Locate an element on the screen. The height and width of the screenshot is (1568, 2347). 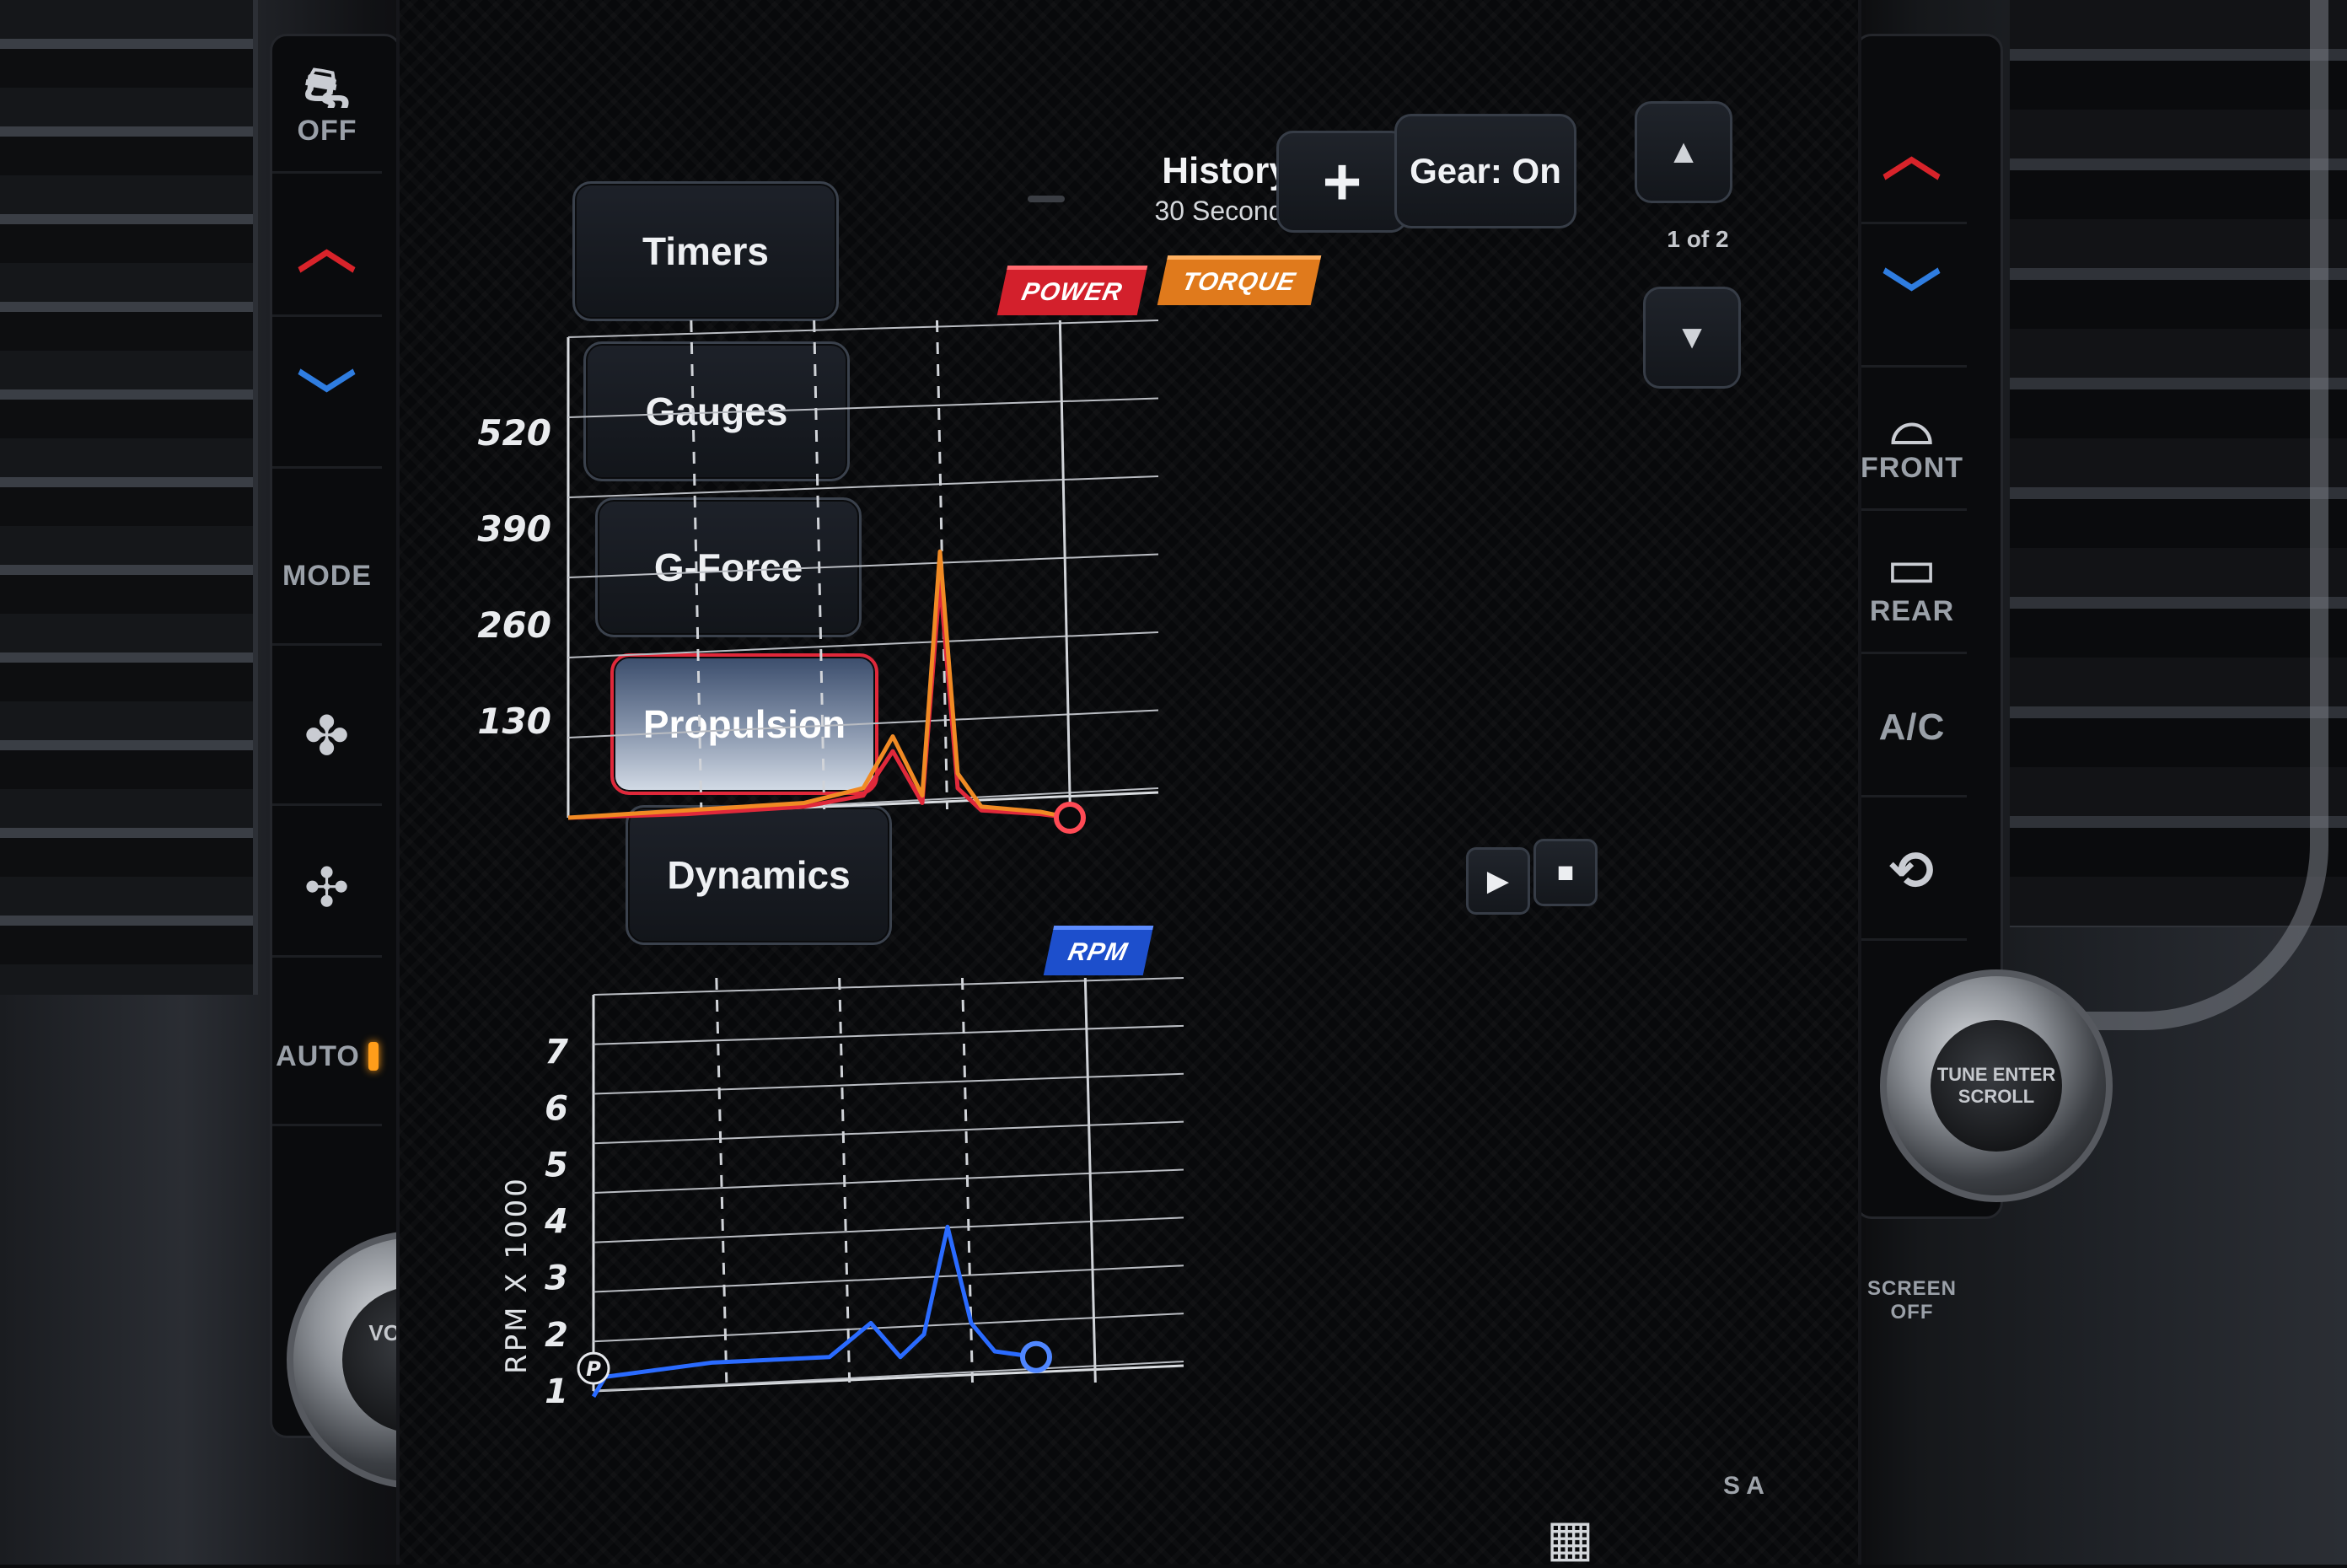
temp-down-left-button: ﹀ is located at coordinates (327, 400).